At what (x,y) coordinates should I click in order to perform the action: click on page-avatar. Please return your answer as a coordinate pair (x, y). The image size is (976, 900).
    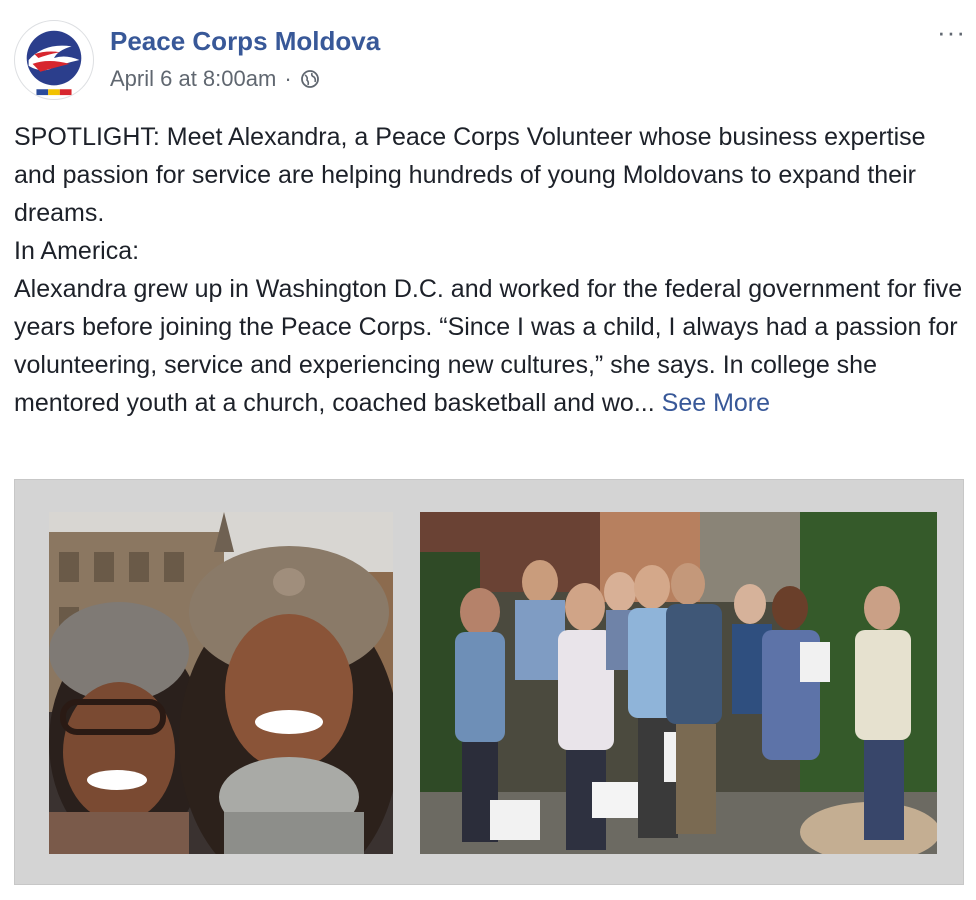
    Looking at the image, I should click on (54, 60).